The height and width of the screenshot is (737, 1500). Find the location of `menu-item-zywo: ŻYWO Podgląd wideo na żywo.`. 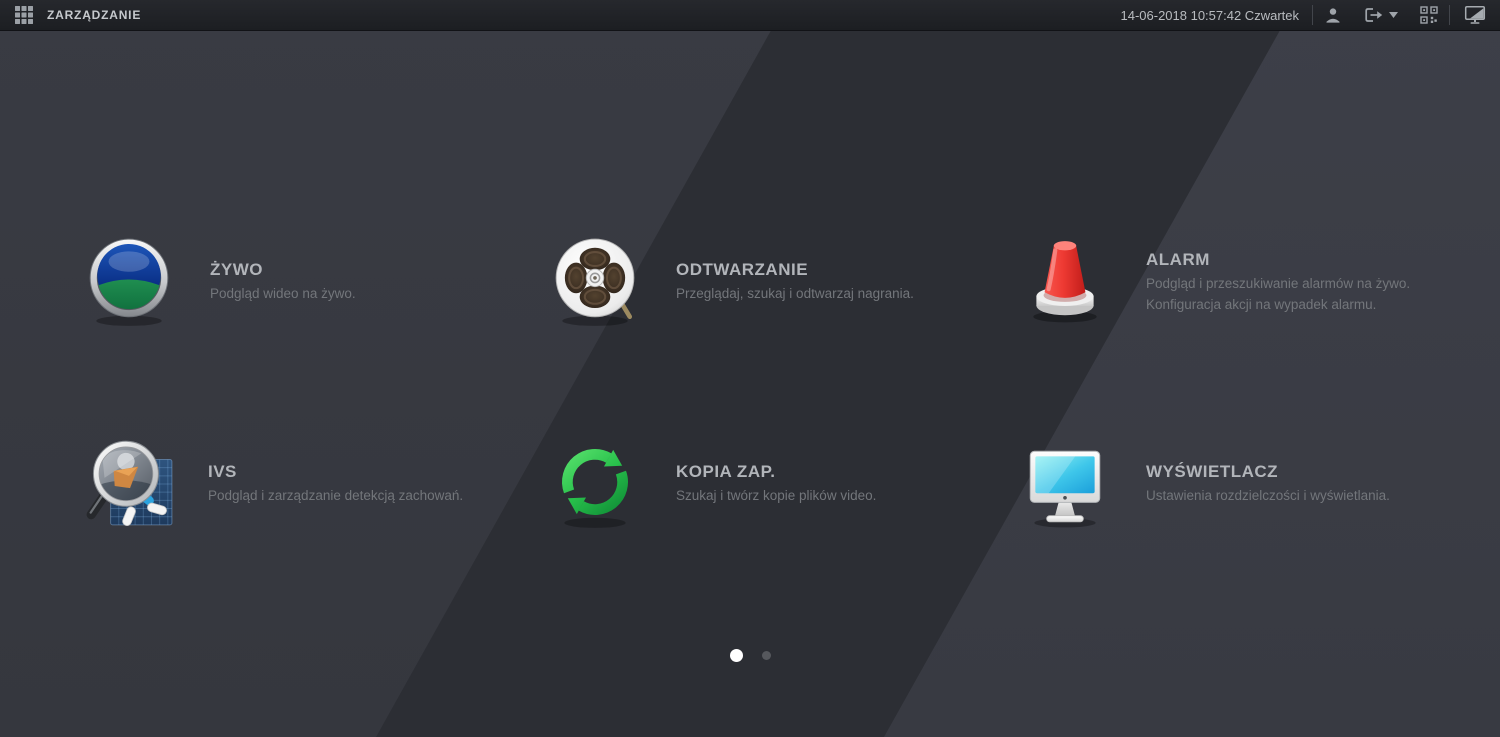

menu-item-zywo: ŻYWO Podgląd wideo na żywo. is located at coordinates (221, 282).